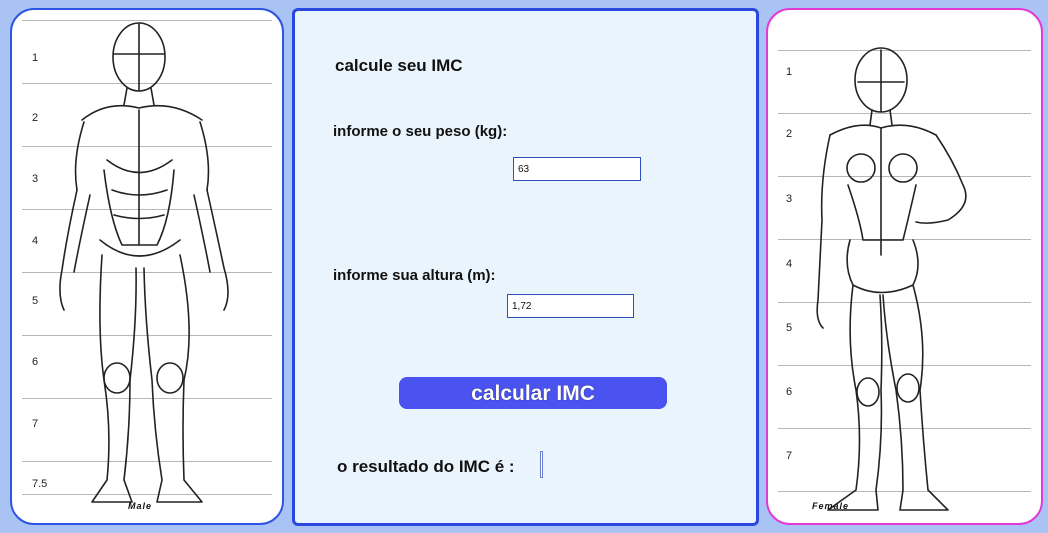  I want to click on height-input, so click(570, 306).